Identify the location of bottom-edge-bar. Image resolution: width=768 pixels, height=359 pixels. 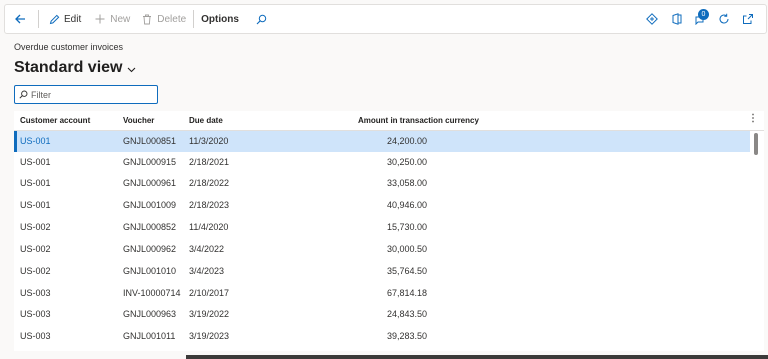
(477, 357).